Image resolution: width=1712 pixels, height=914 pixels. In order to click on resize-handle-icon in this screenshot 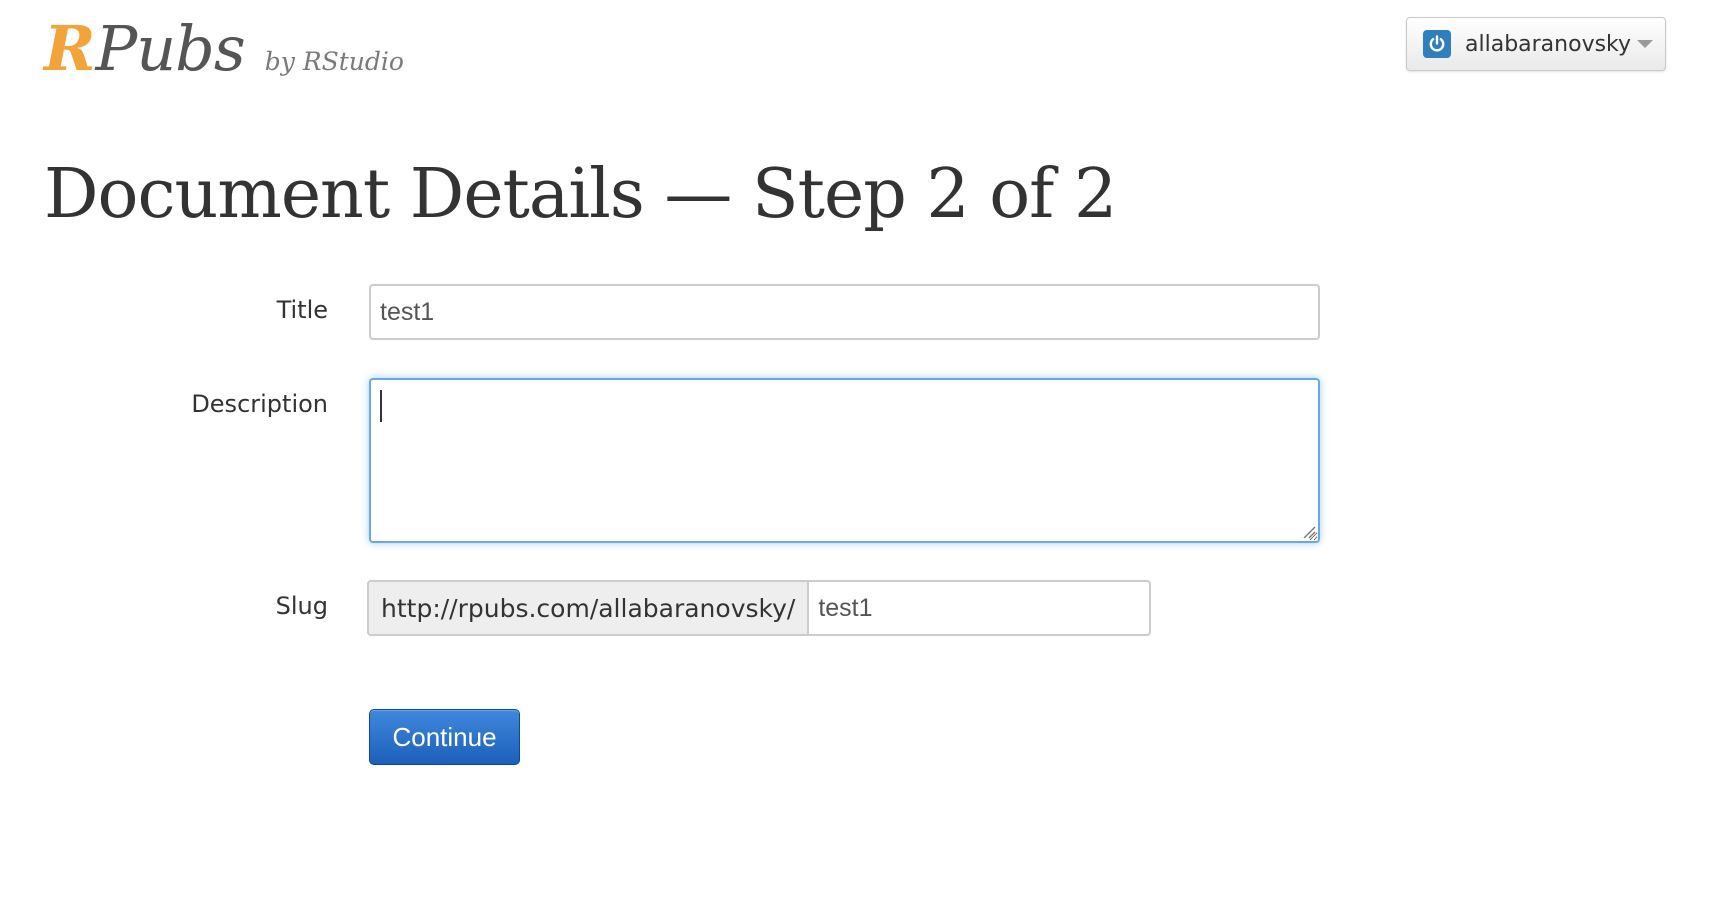, I will do `click(1309, 532)`.